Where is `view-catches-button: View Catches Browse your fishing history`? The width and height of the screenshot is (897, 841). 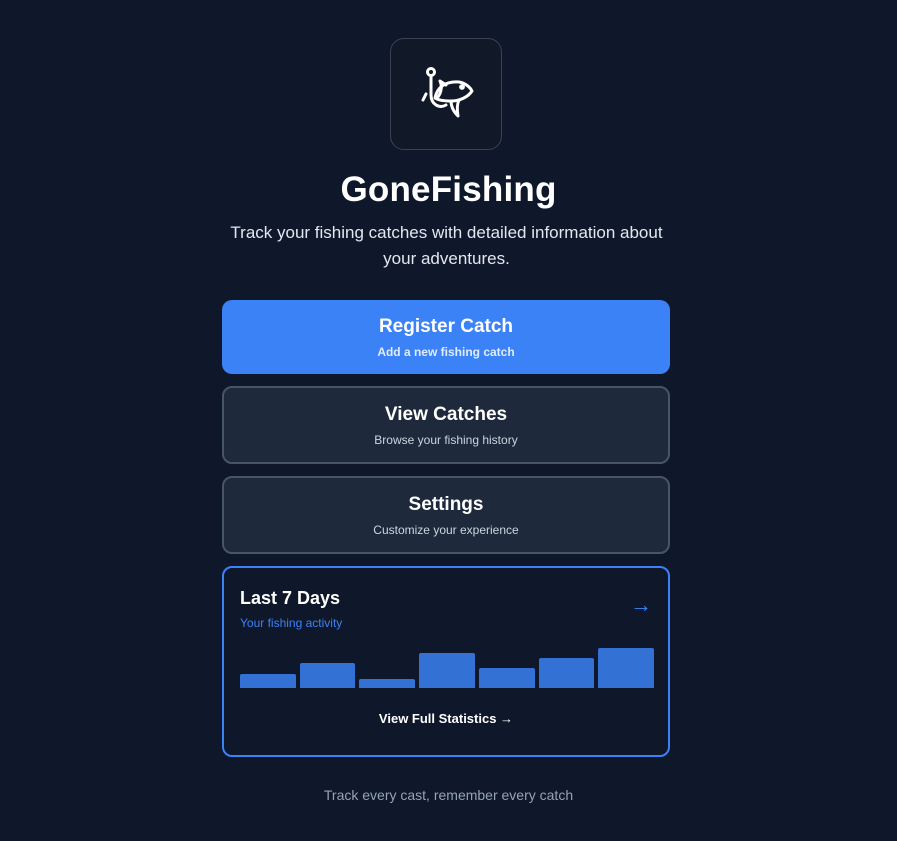 view-catches-button: View Catches Browse your fishing history is located at coordinates (446, 425).